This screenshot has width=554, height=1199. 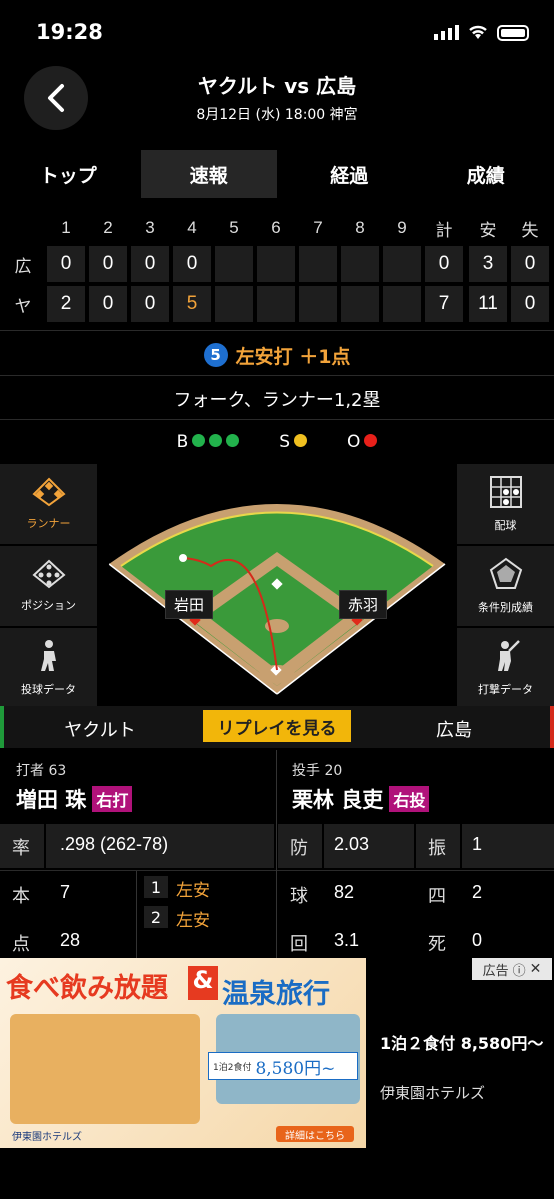 What do you see at coordinates (477, 940) in the screenshot?
I see `hbp-value: 0` at bounding box center [477, 940].